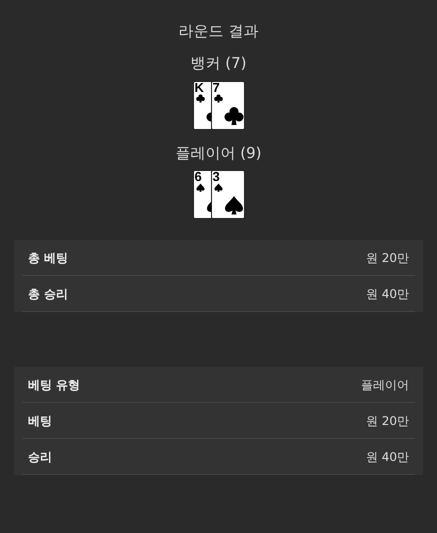  What do you see at coordinates (385, 385) in the screenshot?
I see `row-value: 플레이어` at bounding box center [385, 385].